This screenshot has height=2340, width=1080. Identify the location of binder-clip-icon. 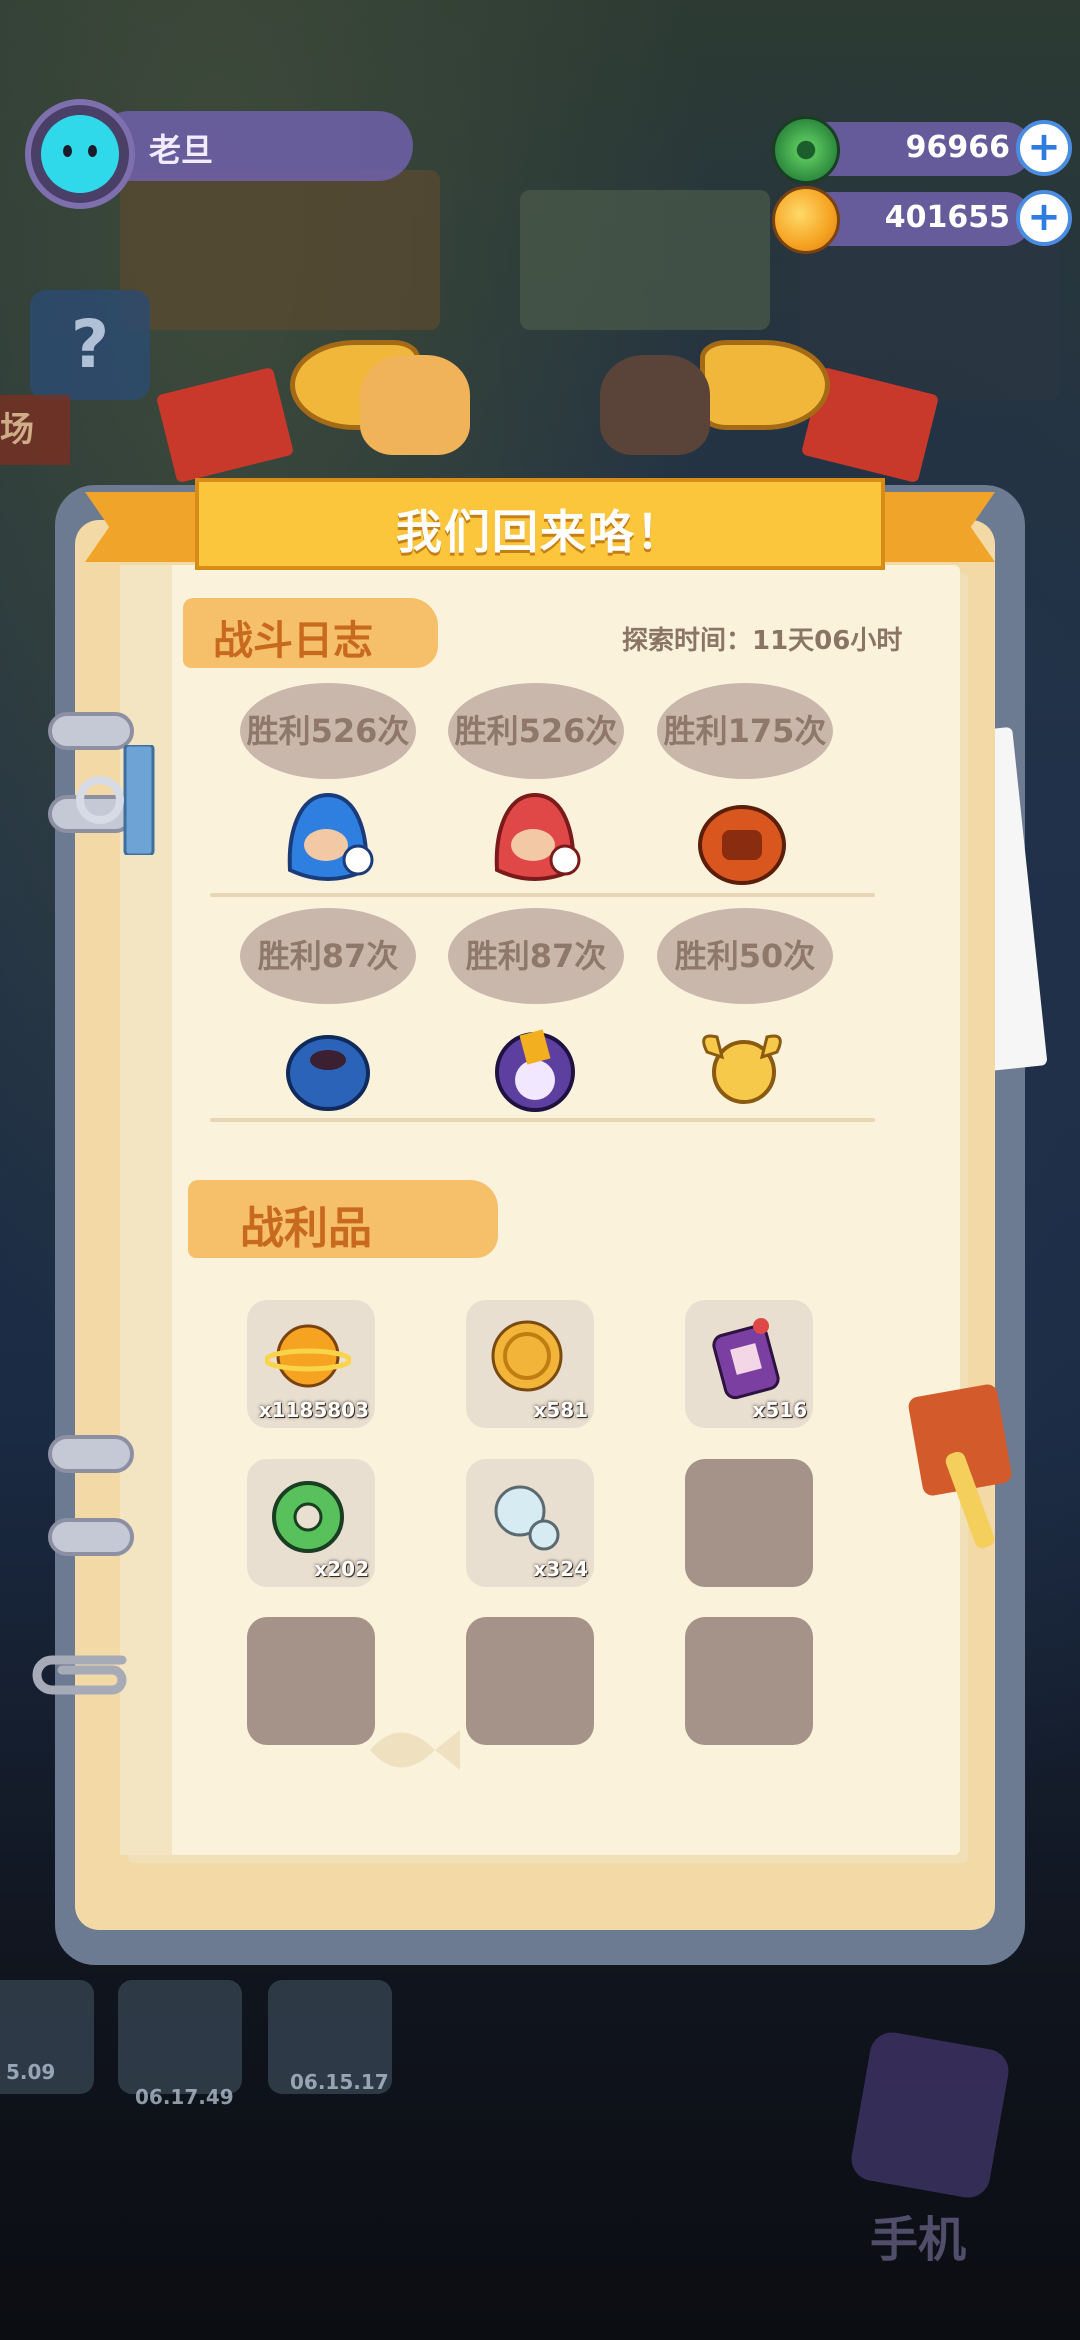
(79, 1675).